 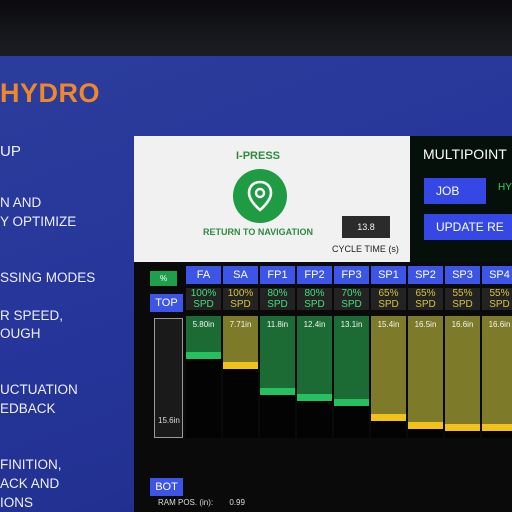 What do you see at coordinates (277, 275) in the screenshot?
I see `column-header-fp1: FP1` at bounding box center [277, 275].